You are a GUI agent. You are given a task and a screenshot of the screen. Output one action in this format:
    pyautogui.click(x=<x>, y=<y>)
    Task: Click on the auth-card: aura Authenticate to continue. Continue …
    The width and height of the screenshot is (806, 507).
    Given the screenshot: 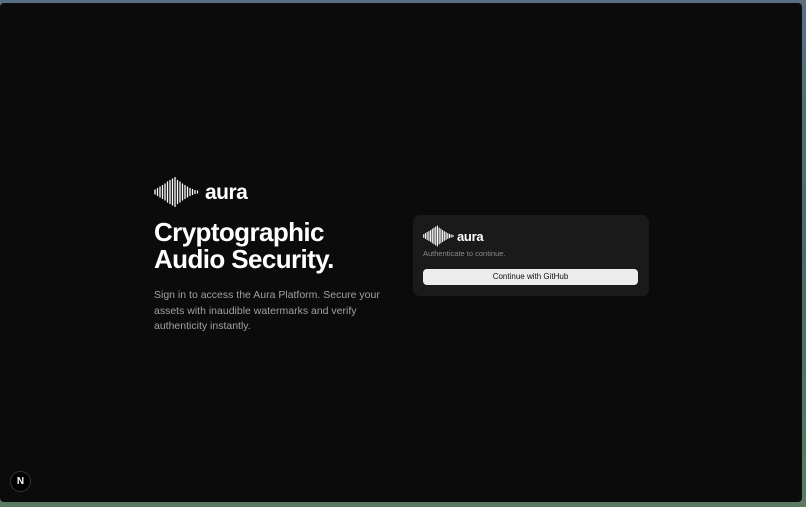 What is the action you would take?
    pyautogui.click(x=531, y=255)
    